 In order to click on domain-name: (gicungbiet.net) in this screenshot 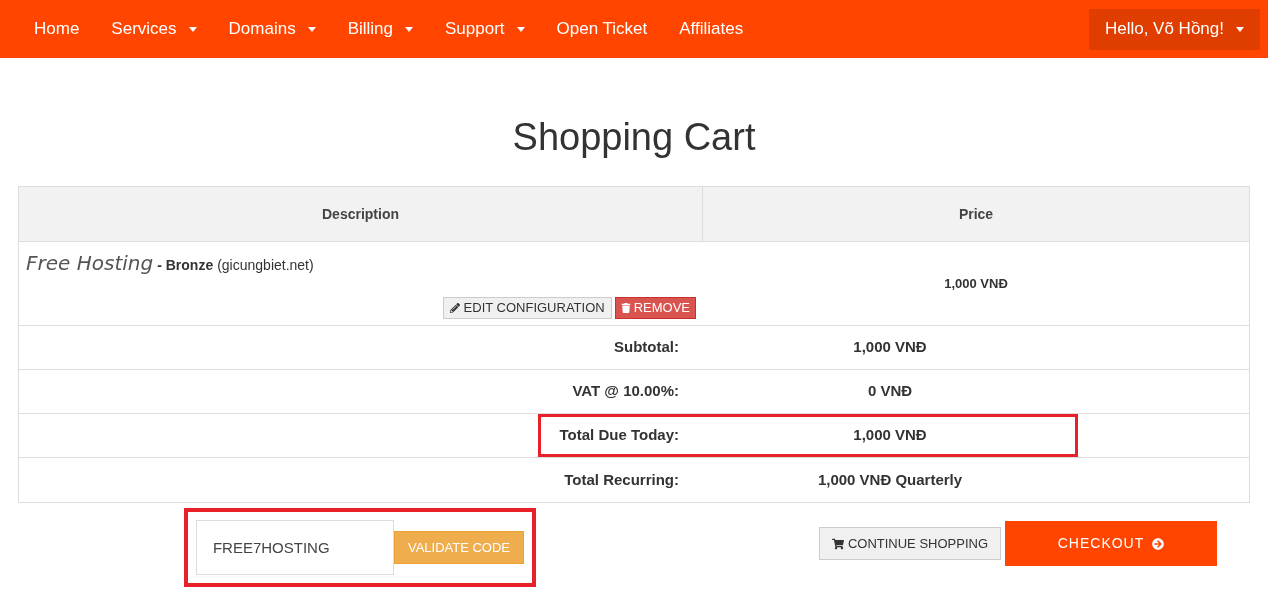, I will do `click(265, 265)`.